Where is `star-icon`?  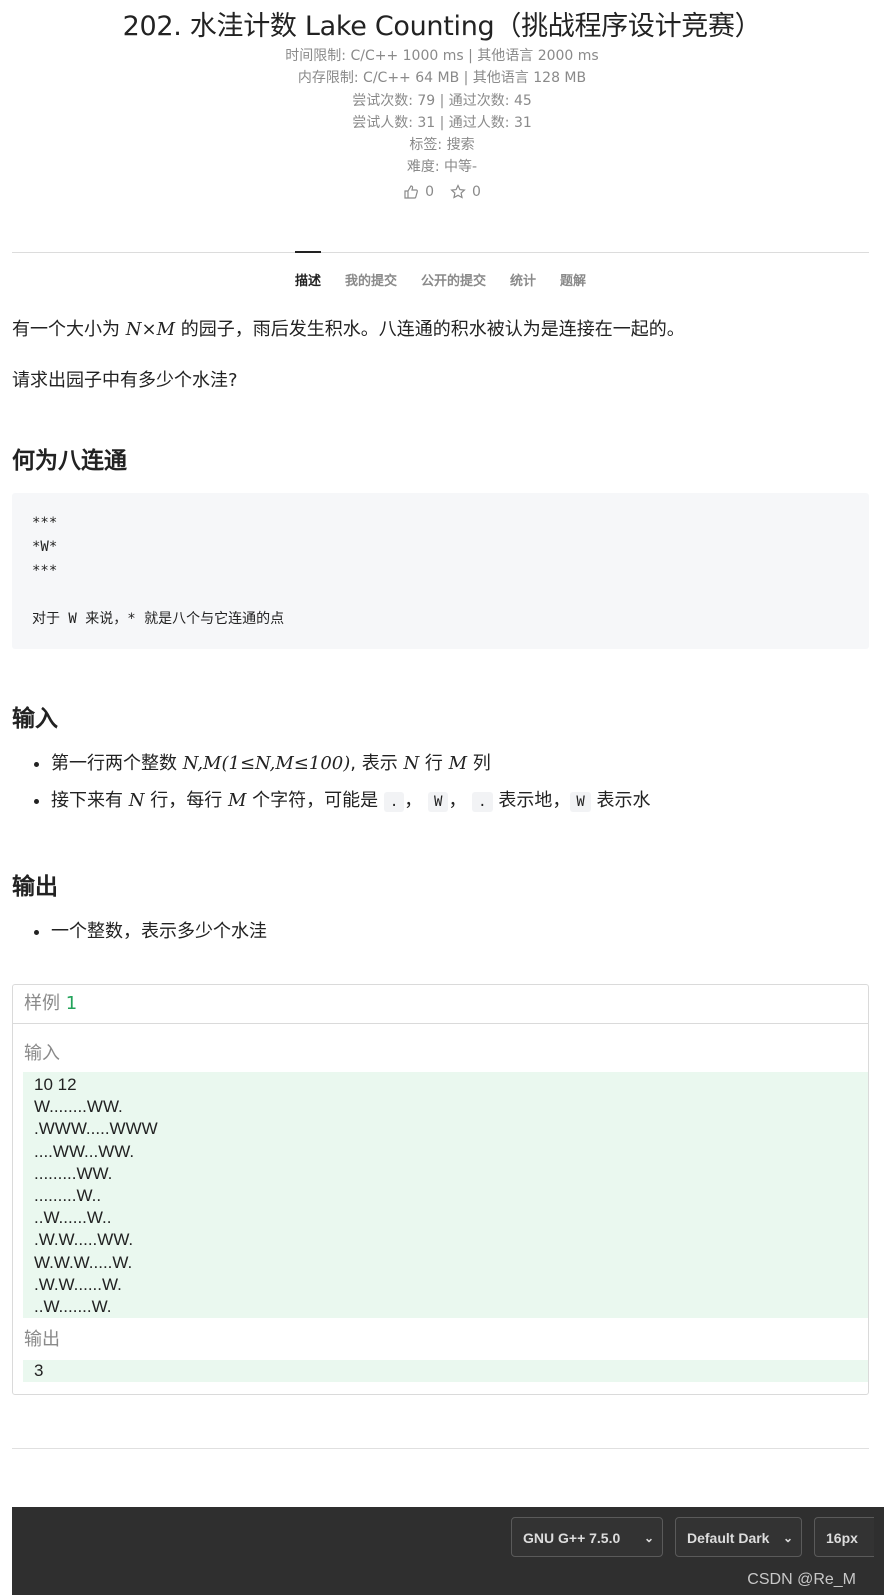
star-icon is located at coordinates (458, 191).